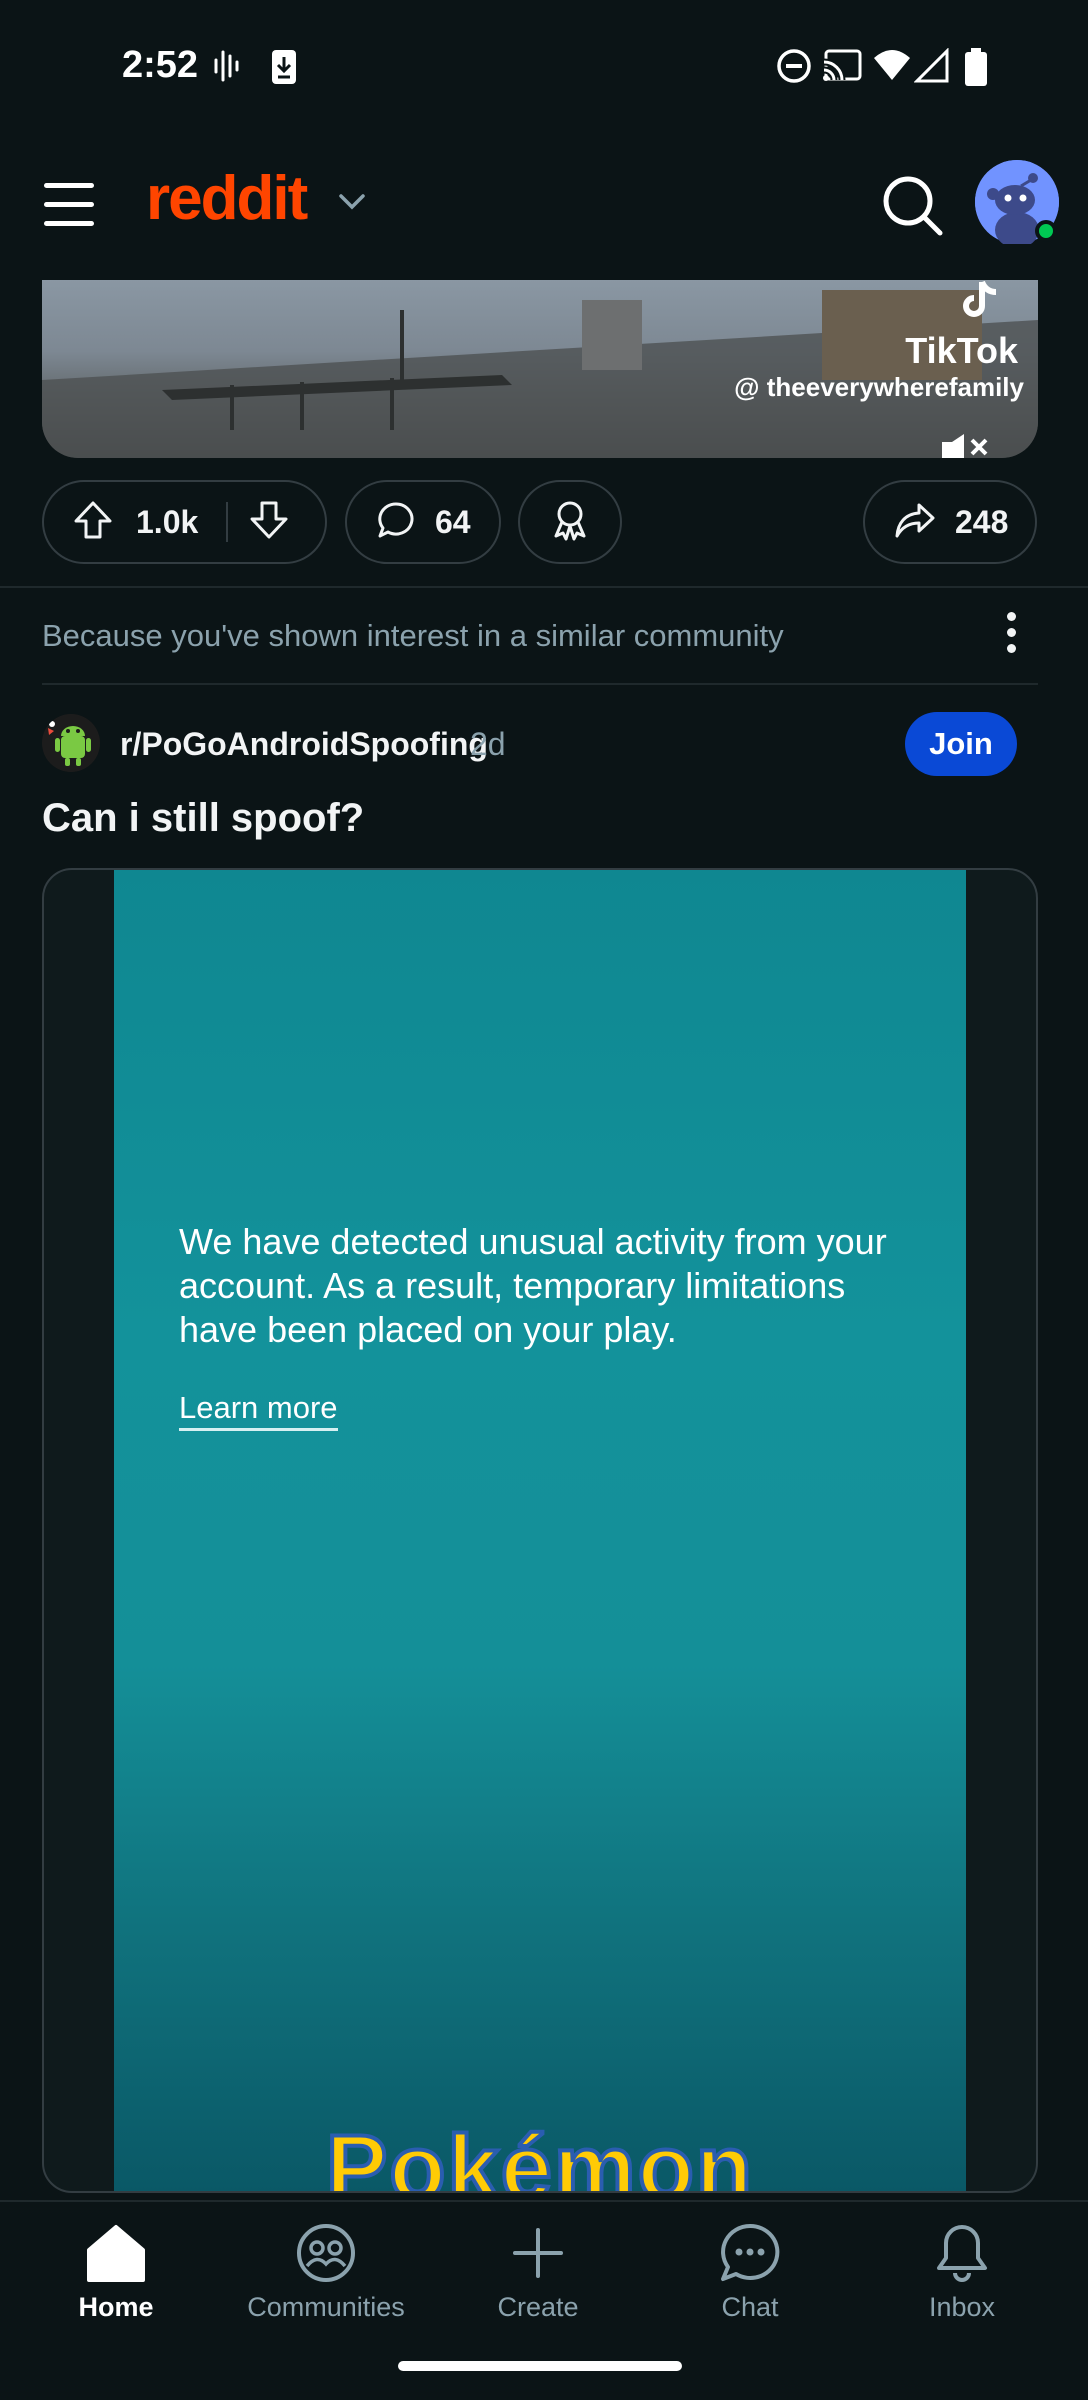  Describe the element at coordinates (794, 68) in the screenshot. I see `do-not-disturb-icon` at that location.